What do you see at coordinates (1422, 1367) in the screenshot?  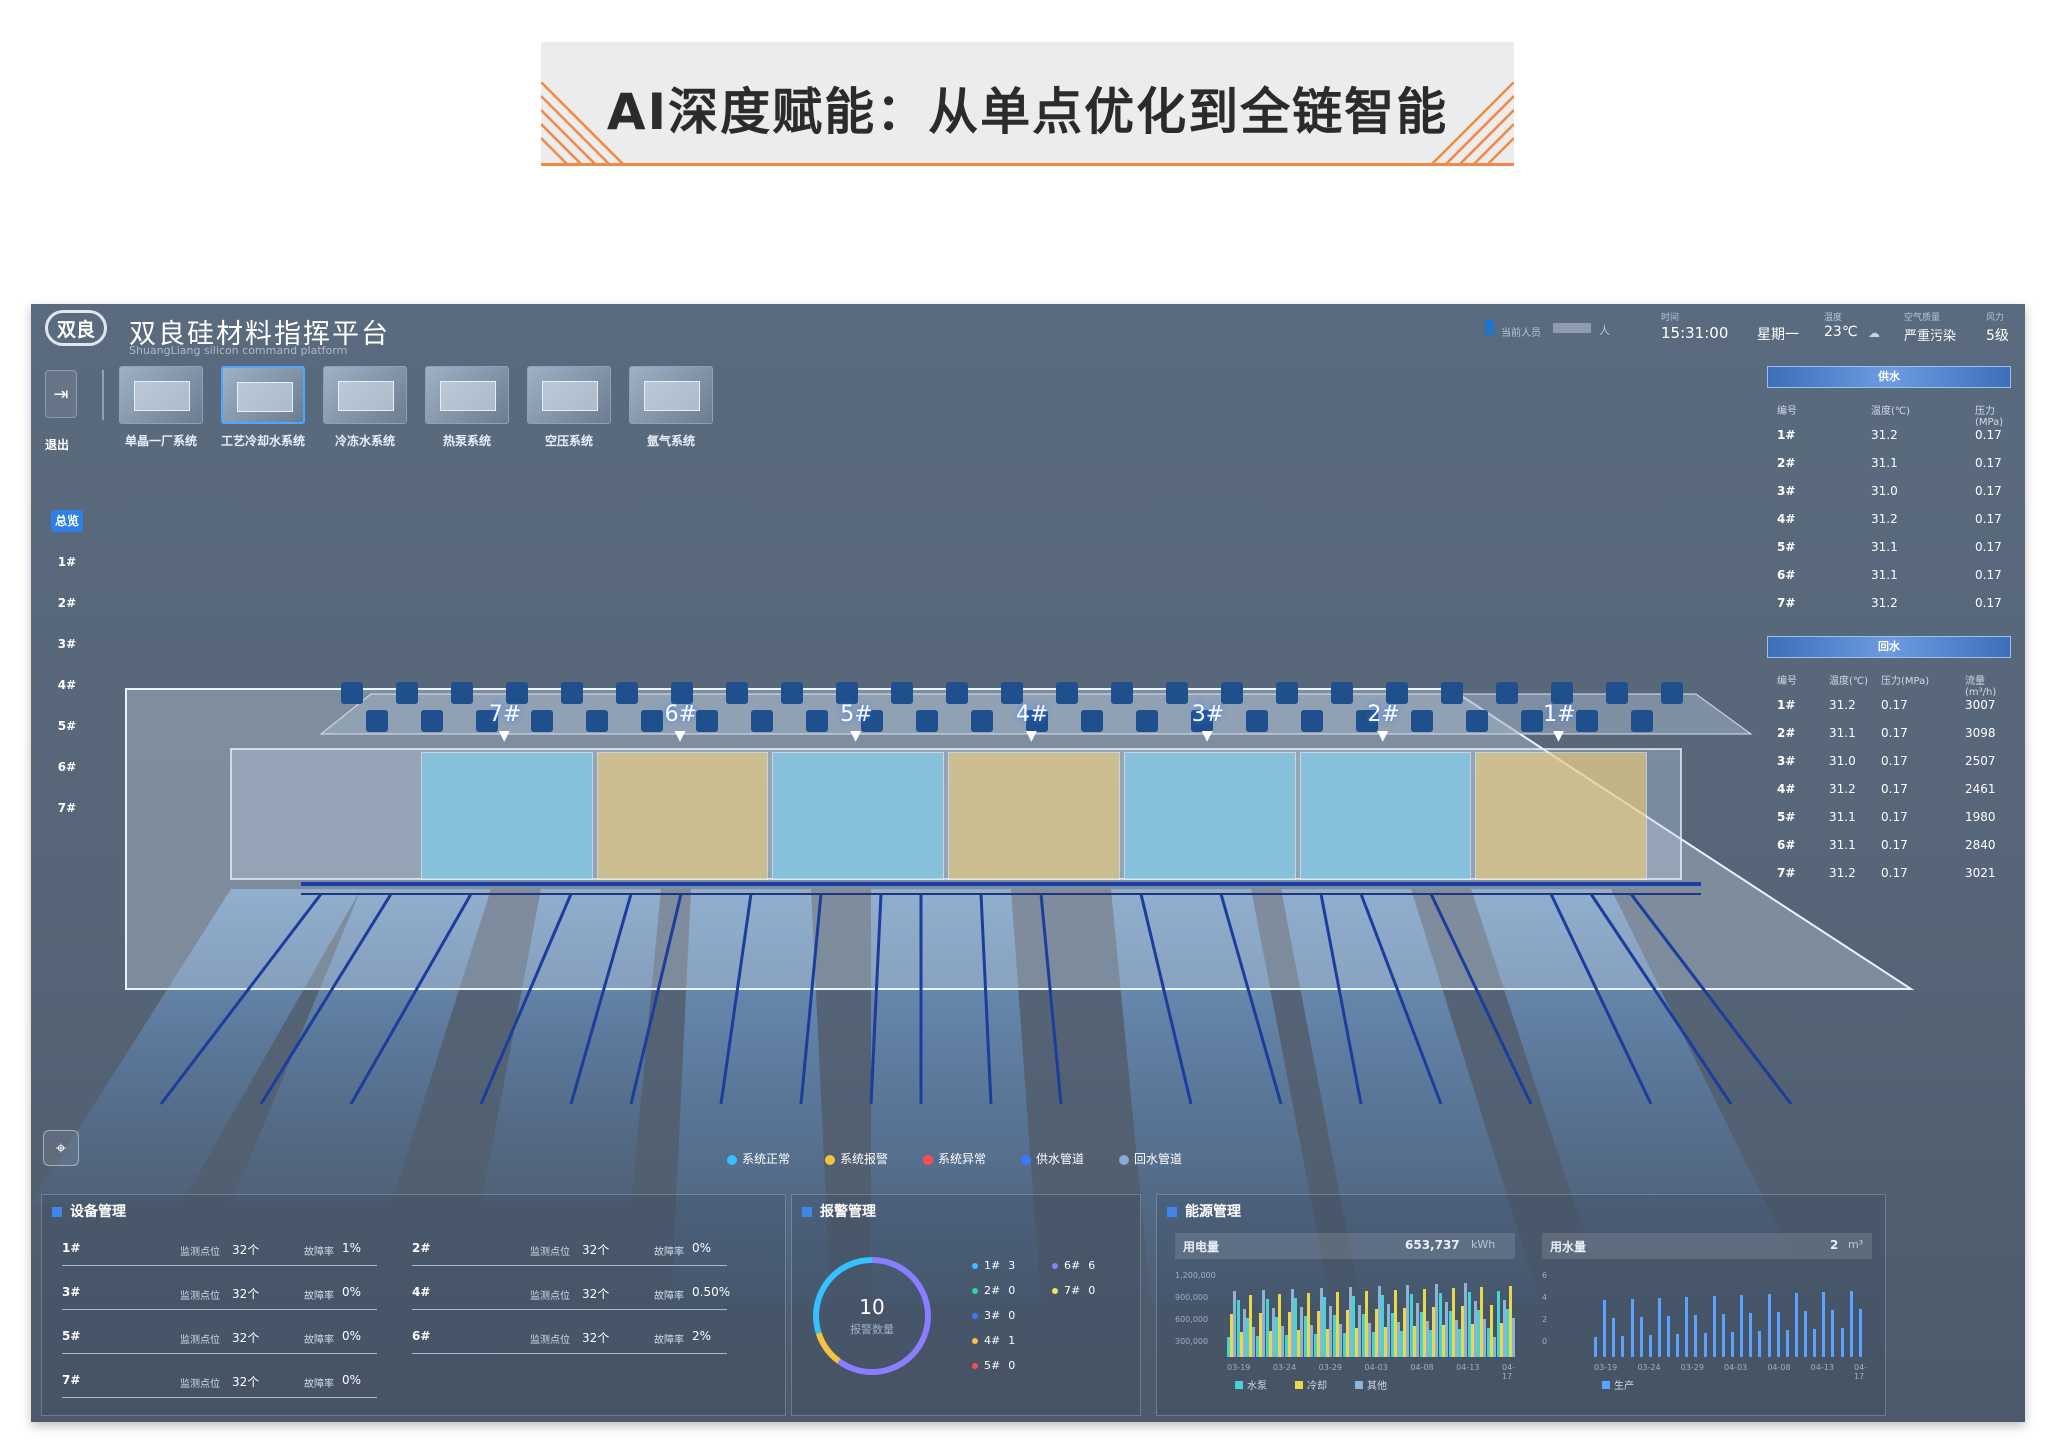 I see `x-tick: 04-08` at bounding box center [1422, 1367].